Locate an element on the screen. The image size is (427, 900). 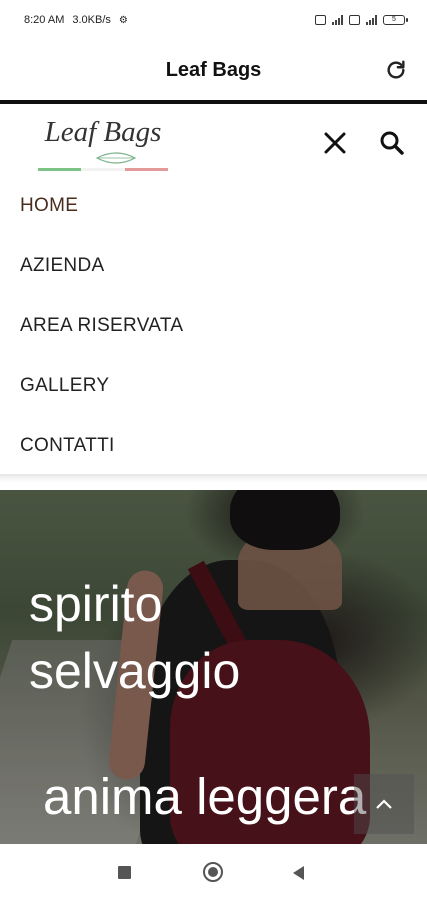
battery-icon: 5 is located at coordinates (395, 20).